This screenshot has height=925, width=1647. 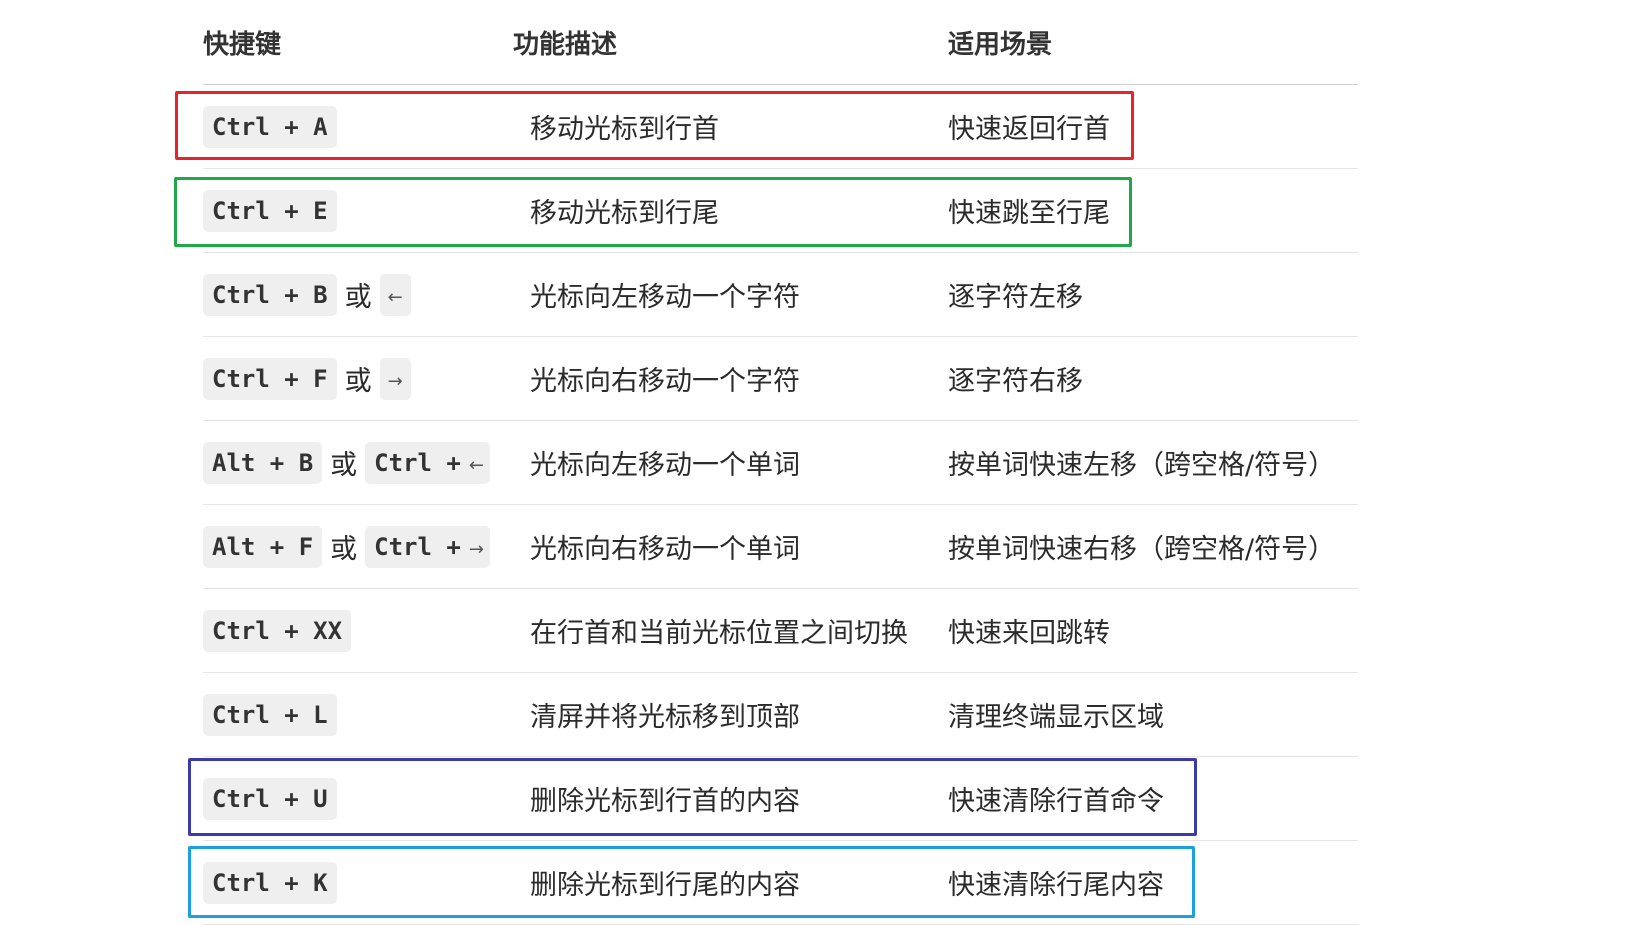 I want to click on table-row: Ctrl + F 或 → 光标向右移动一个字符 逐字符右移, so click(x=780, y=379).